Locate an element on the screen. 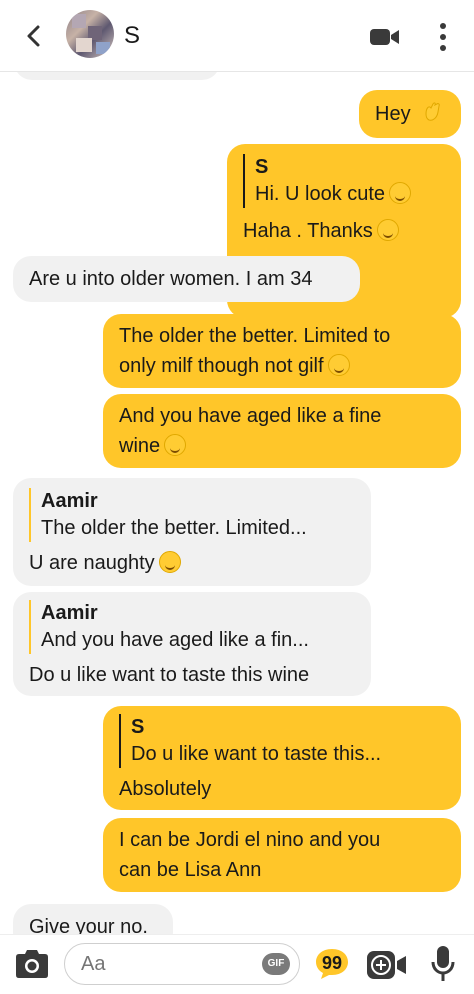 This screenshot has height=994, width=474. drooling-face-icon is located at coordinates (175, 445).